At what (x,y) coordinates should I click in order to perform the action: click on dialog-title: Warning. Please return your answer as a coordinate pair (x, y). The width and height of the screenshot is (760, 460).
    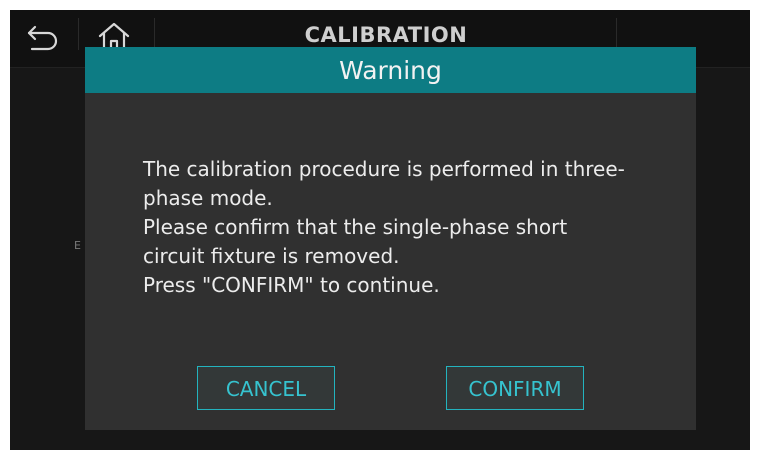
    Looking at the image, I should click on (390, 70).